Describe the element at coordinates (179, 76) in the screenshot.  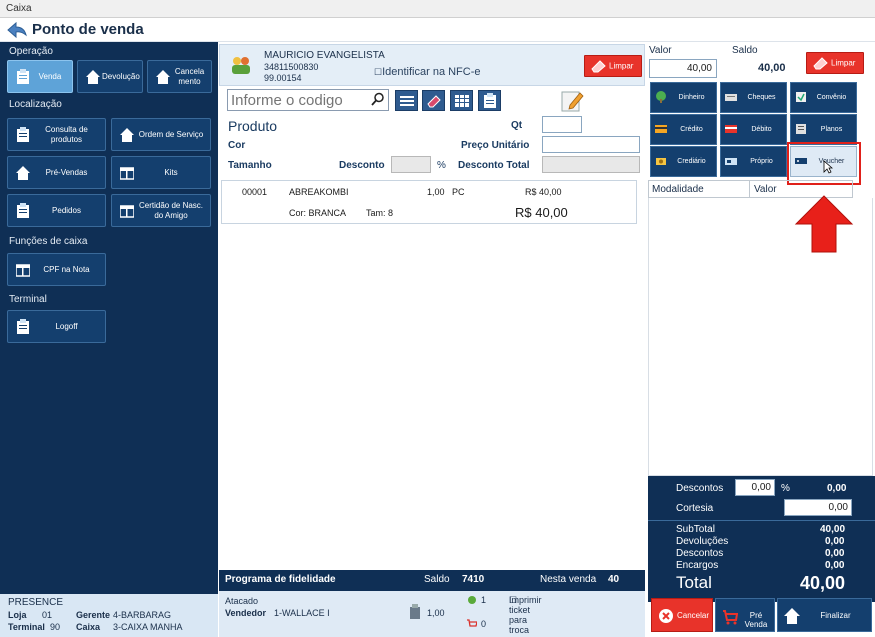
I see `cancelamento-button: Cancela mento` at that location.